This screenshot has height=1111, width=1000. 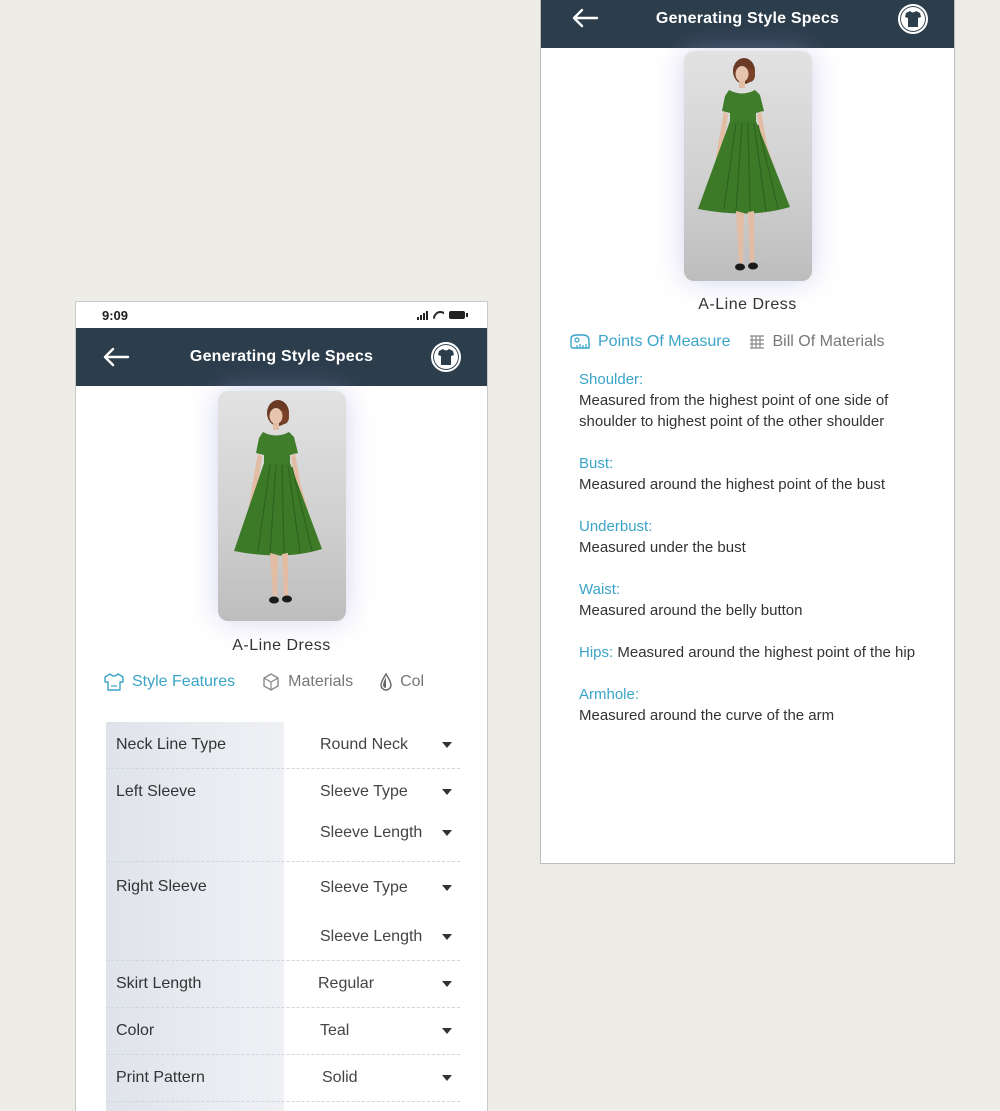 I want to click on spec-label: Color, so click(x=135, y=1030).